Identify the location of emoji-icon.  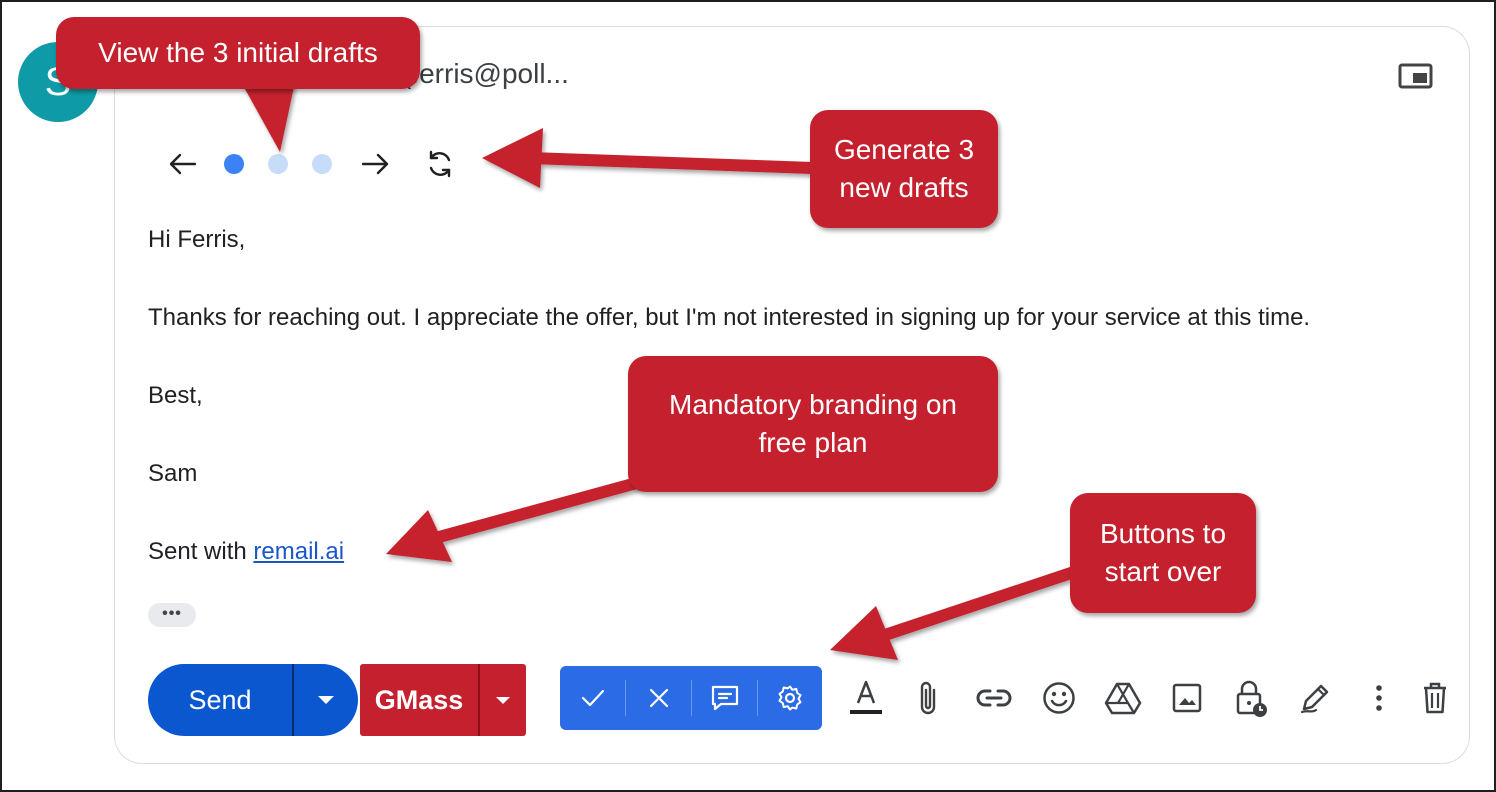
(1059, 698).